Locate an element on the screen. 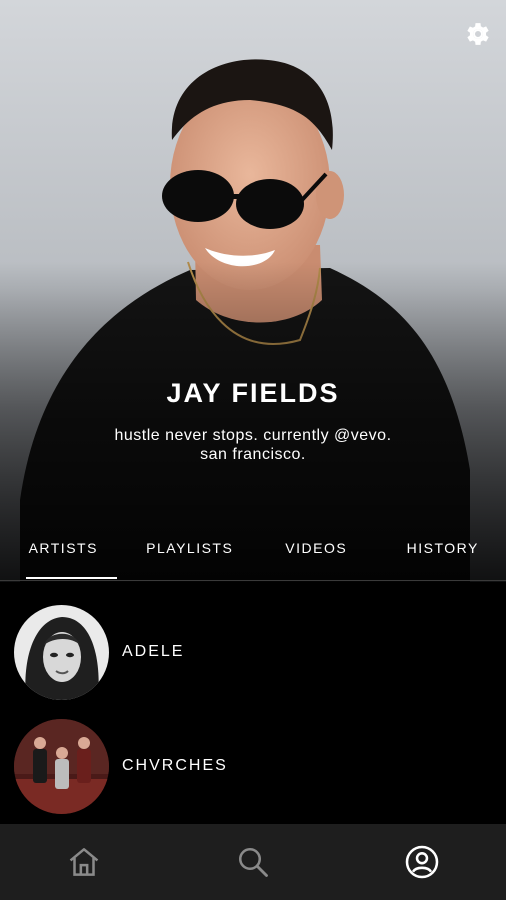 The width and height of the screenshot is (506, 900). bottom-navigation is located at coordinates (253, 862).